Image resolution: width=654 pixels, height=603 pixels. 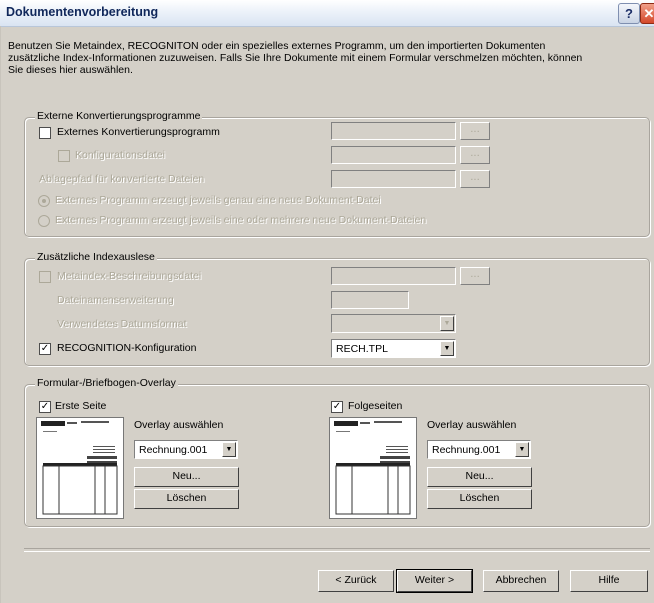 What do you see at coordinates (466, 450) in the screenshot?
I see `following-overlay-value: Rechnung.001` at bounding box center [466, 450].